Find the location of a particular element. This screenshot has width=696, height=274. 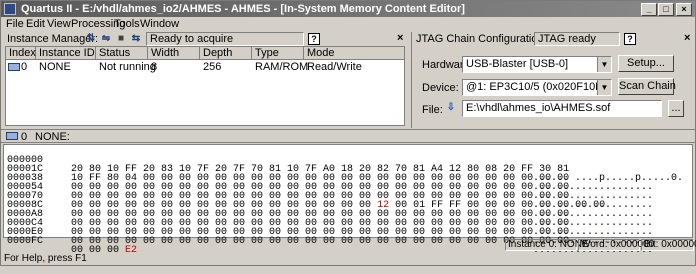

hex-instance-name: NONE: is located at coordinates (52, 137).